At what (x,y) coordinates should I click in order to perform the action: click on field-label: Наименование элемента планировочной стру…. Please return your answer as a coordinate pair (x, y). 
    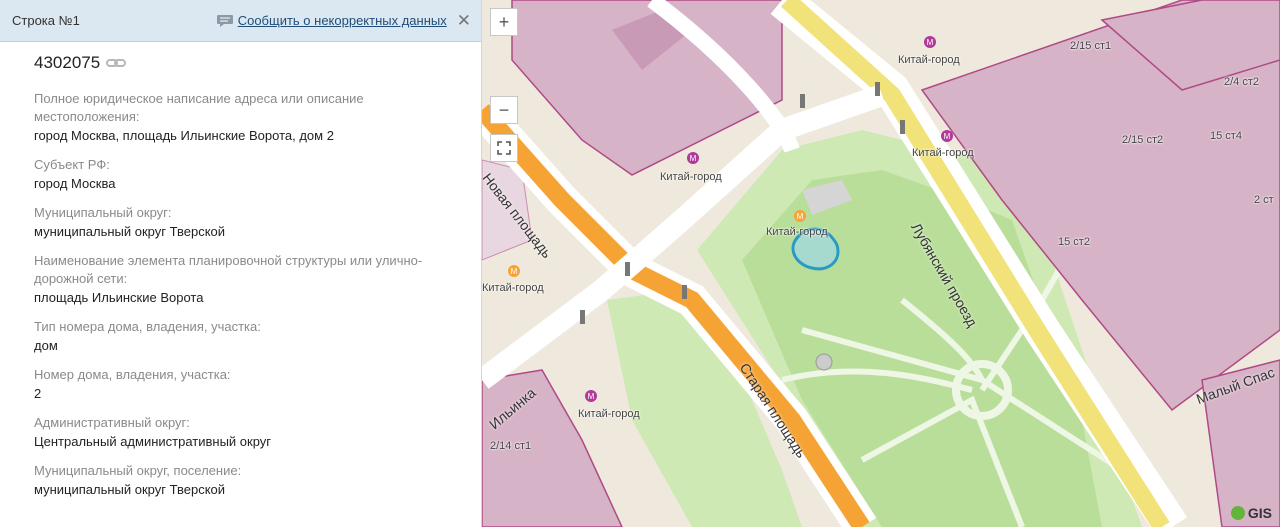
    Looking at the image, I should click on (228, 269).